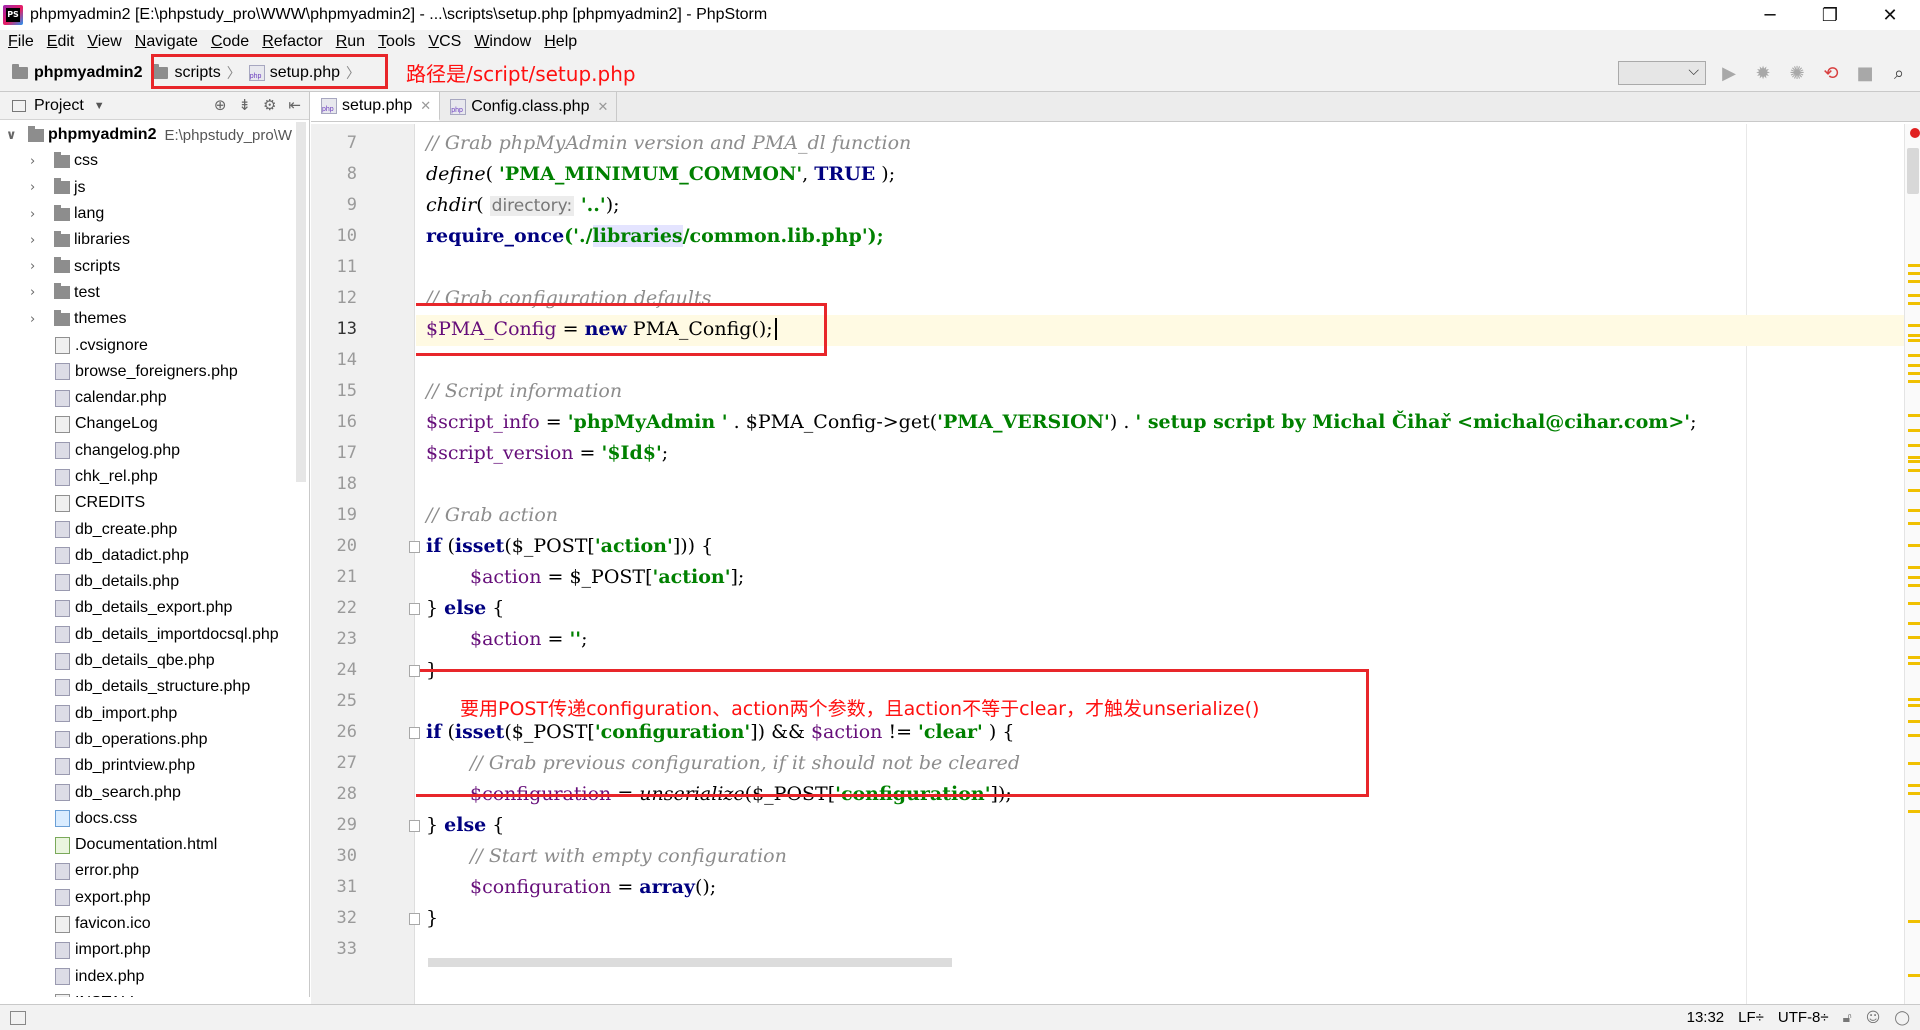  I want to click on line-separator: LF÷, so click(1751, 1017).